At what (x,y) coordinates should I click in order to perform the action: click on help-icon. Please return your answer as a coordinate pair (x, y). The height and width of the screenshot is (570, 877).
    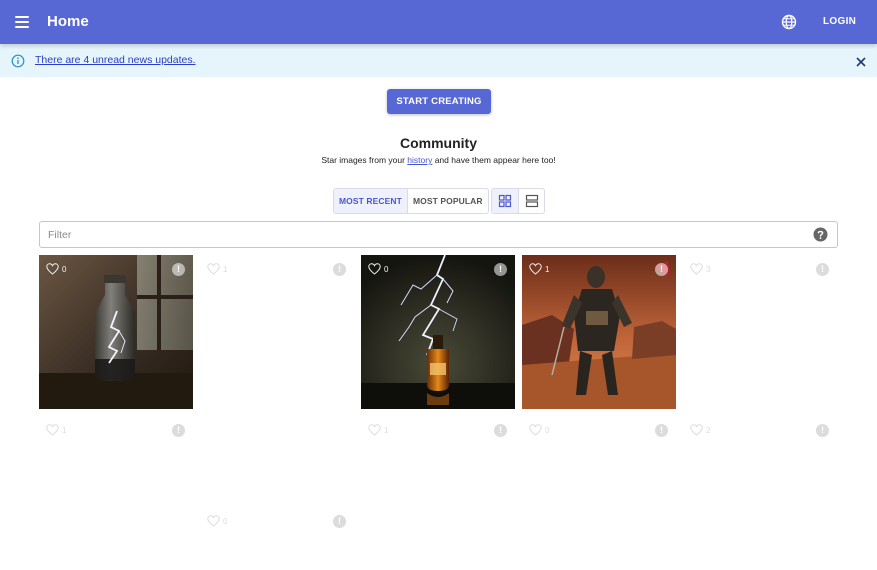
    Looking at the image, I should click on (820, 234).